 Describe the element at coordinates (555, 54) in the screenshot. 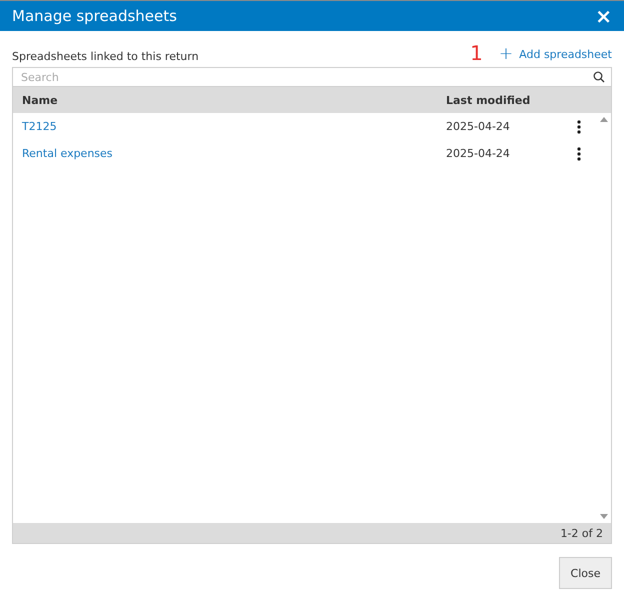

I see `add-spreadsheet-link: + Add spreadsheet` at that location.